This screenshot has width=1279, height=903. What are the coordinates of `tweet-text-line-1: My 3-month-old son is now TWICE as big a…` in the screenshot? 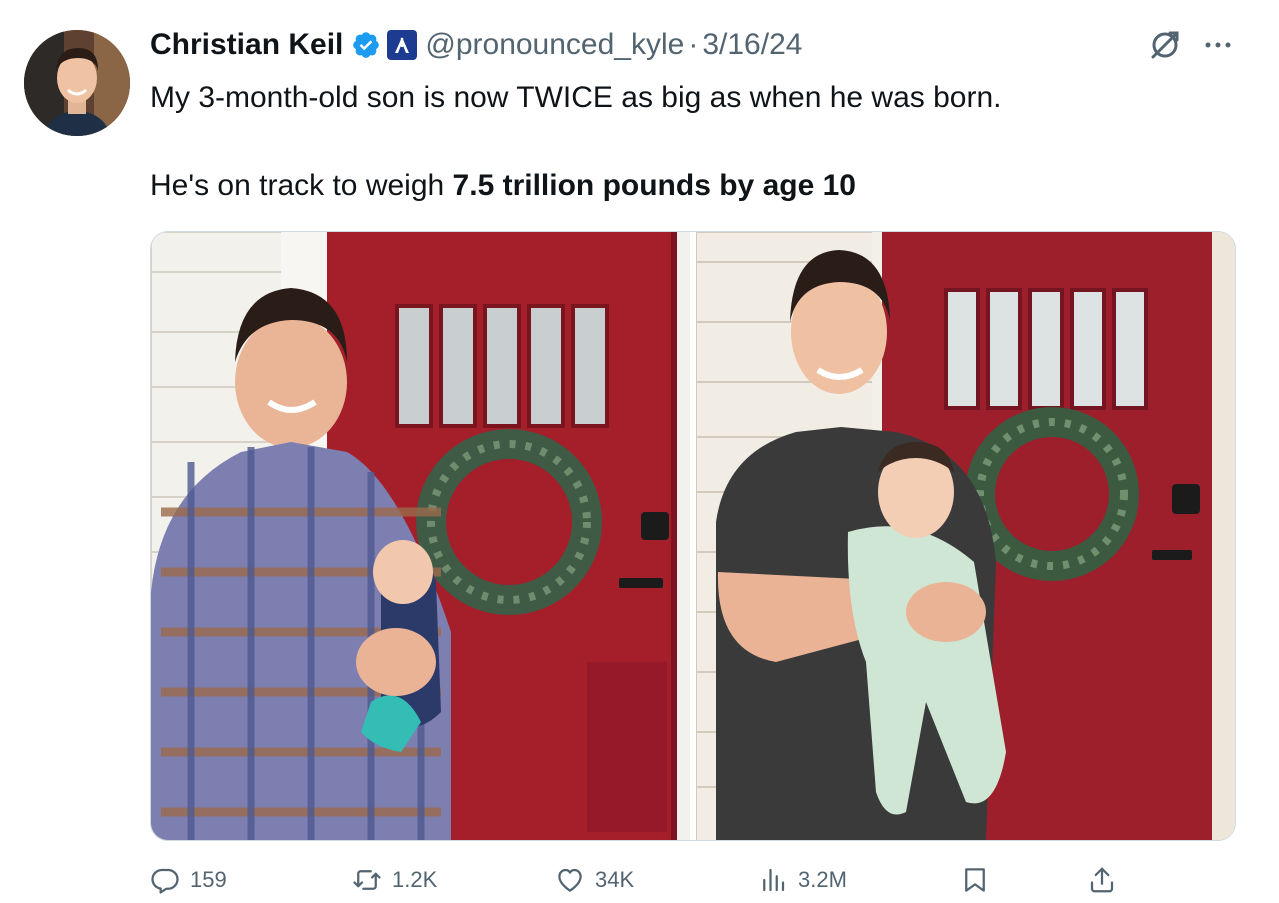 It's located at (576, 97).